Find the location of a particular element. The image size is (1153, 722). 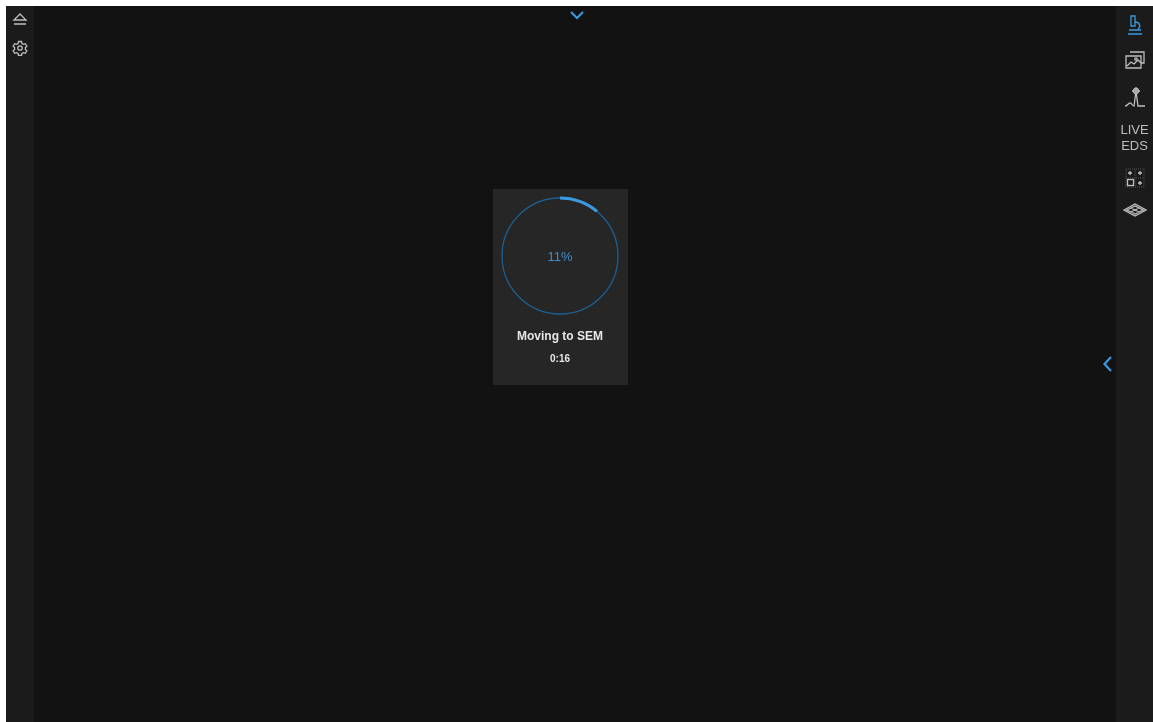

images-button is located at coordinates (1134, 60).